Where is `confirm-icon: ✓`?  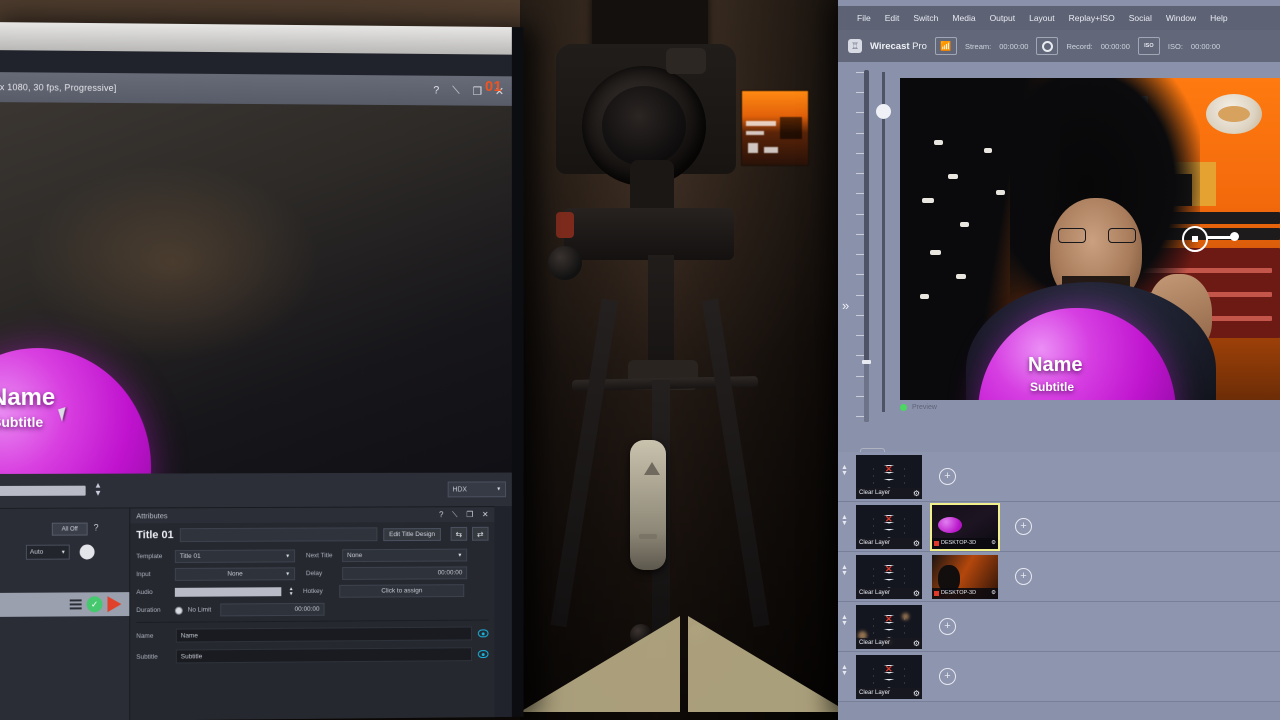 confirm-icon: ✓ is located at coordinates (94, 604).